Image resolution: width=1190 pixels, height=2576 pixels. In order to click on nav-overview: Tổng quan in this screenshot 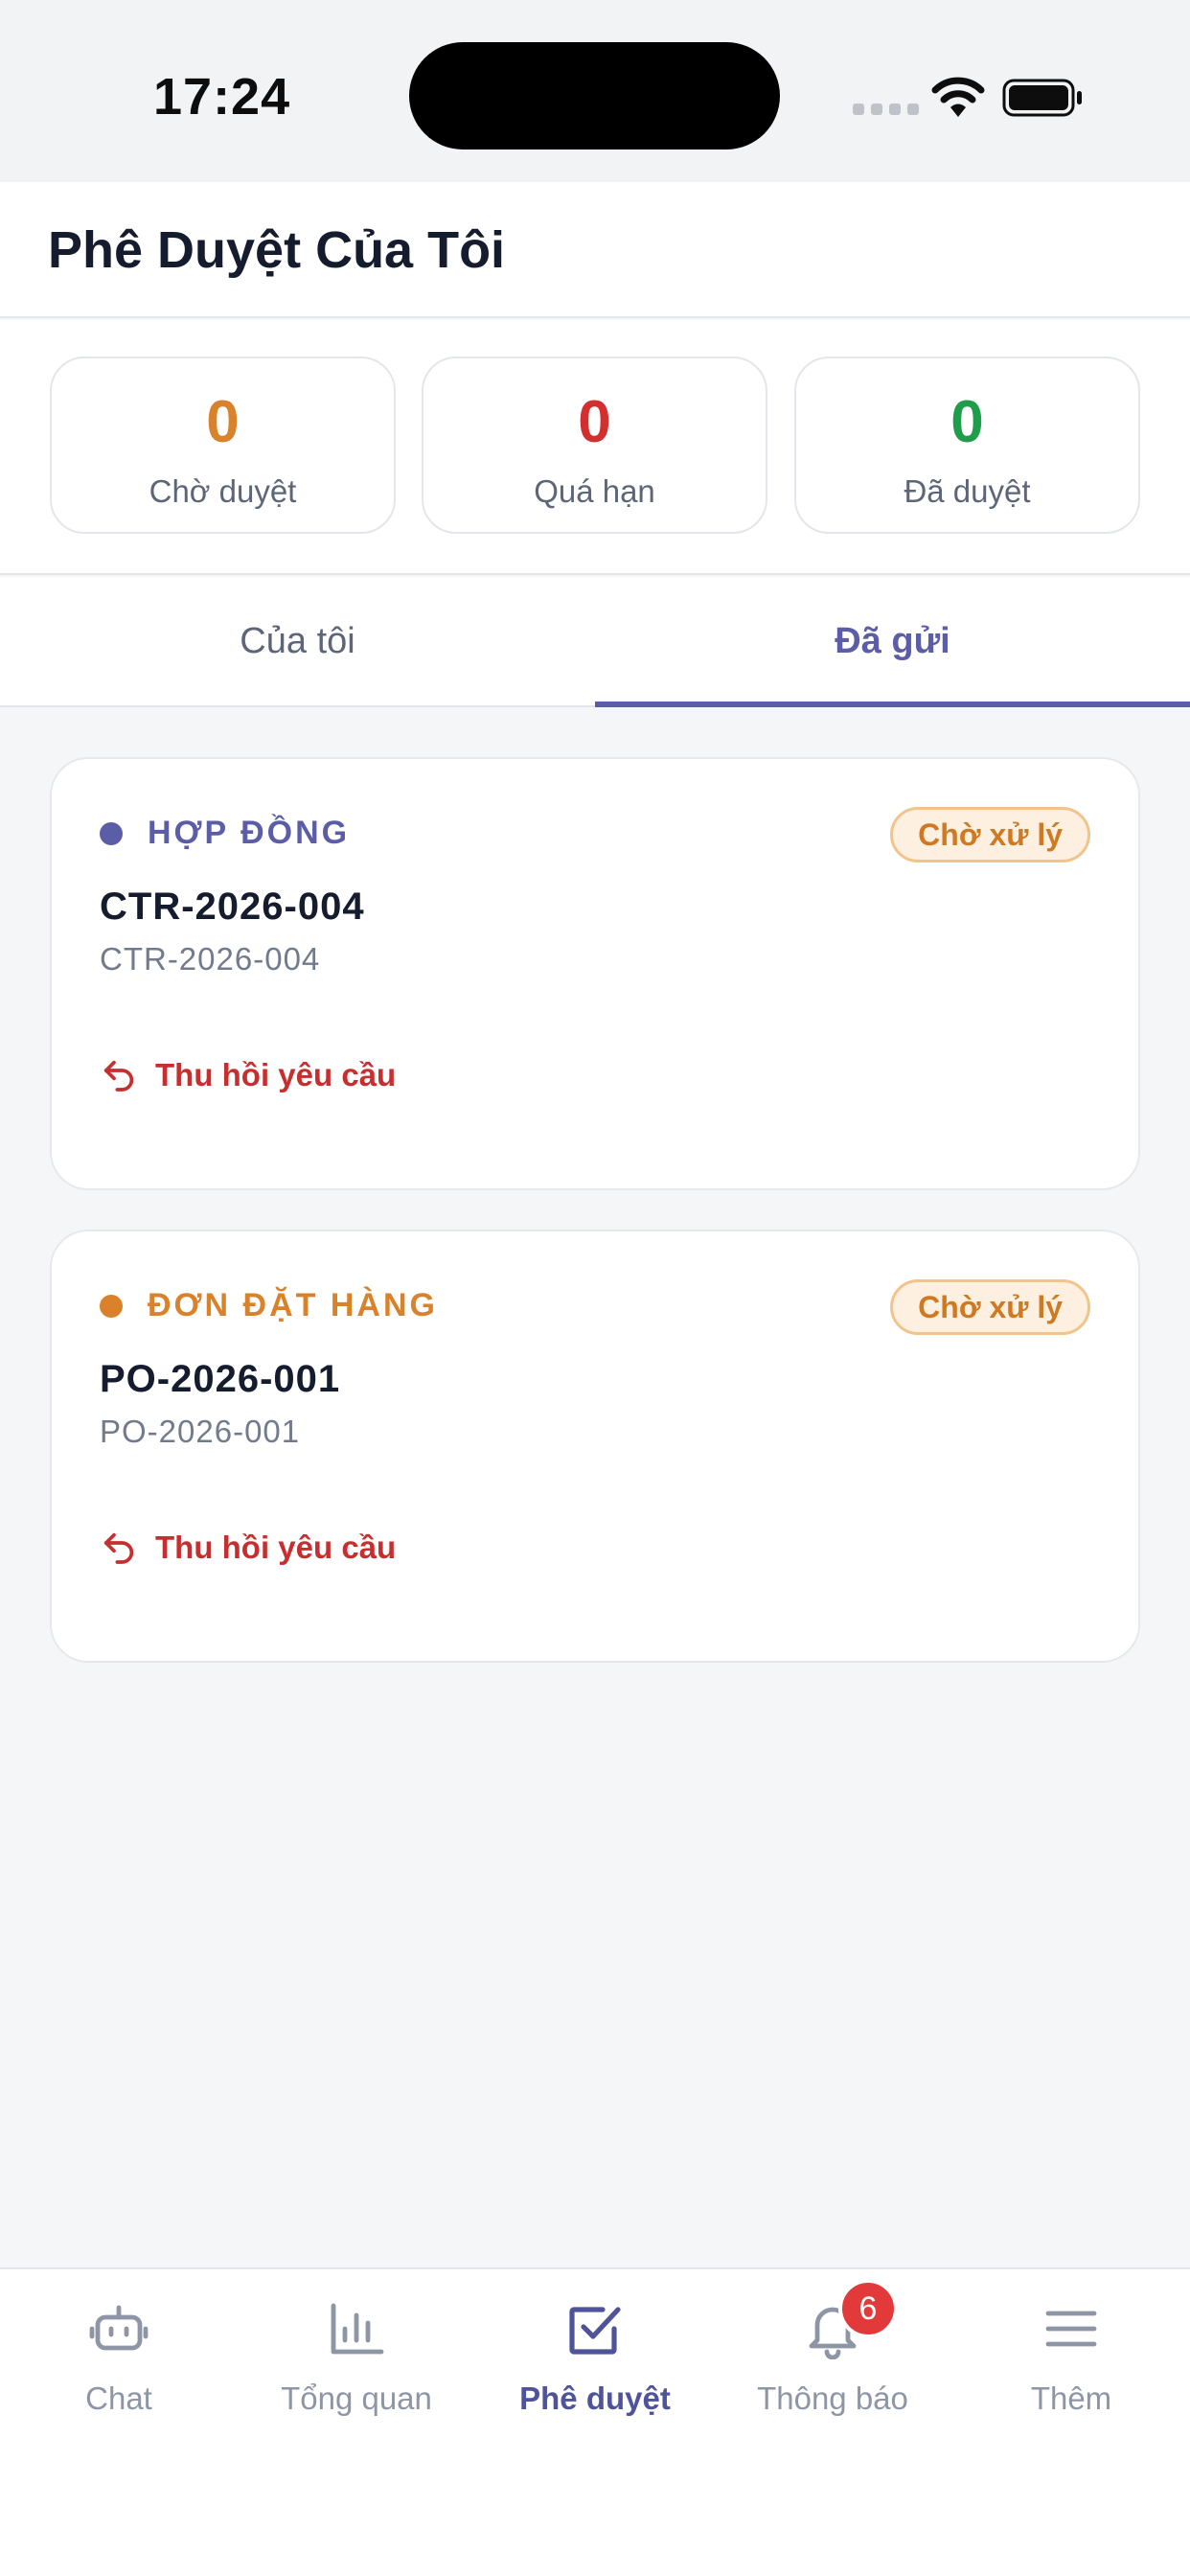, I will do `click(357, 2370)`.